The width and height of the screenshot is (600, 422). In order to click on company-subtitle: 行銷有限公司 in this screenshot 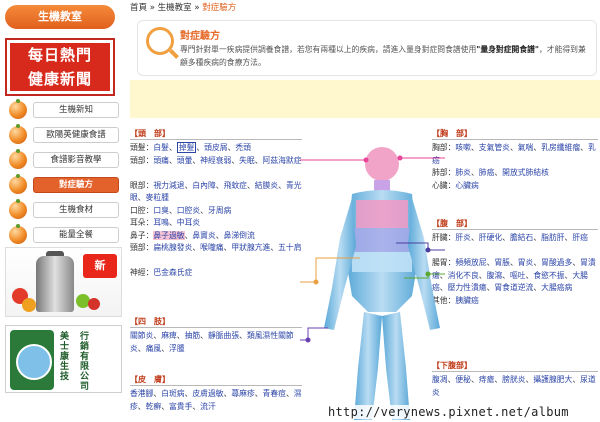, I will do `click(85, 362)`.